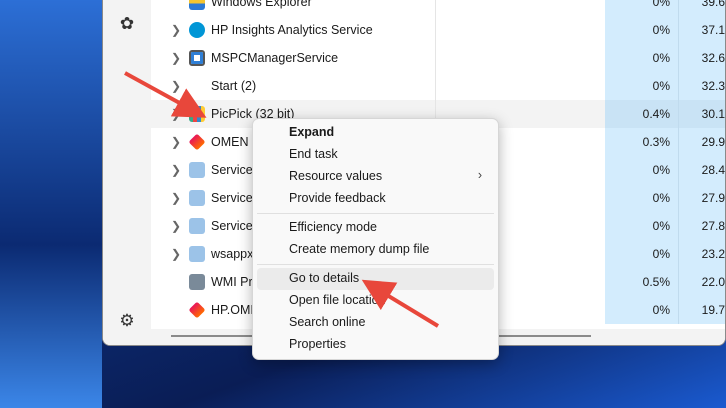 Image resolution: width=726 pixels, height=408 pixels. Describe the element at coordinates (337, 198) in the screenshot. I see `menu-item-label: Provide feedback` at that location.